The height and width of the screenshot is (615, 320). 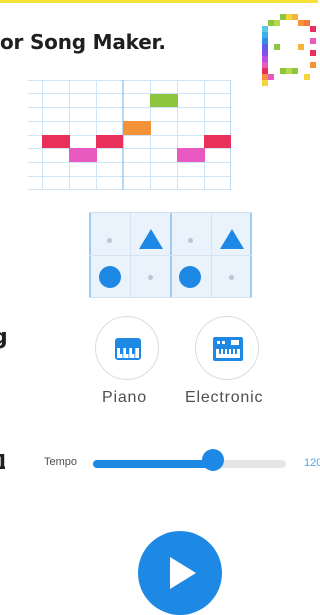 I want to click on tempo-value: 120, so click(x=312, y=463).